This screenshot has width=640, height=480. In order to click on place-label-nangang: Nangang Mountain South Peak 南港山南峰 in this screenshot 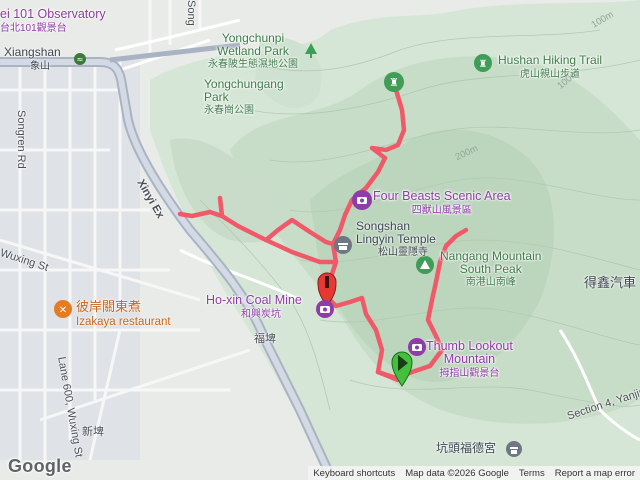, I will do `click(490, 269)`.